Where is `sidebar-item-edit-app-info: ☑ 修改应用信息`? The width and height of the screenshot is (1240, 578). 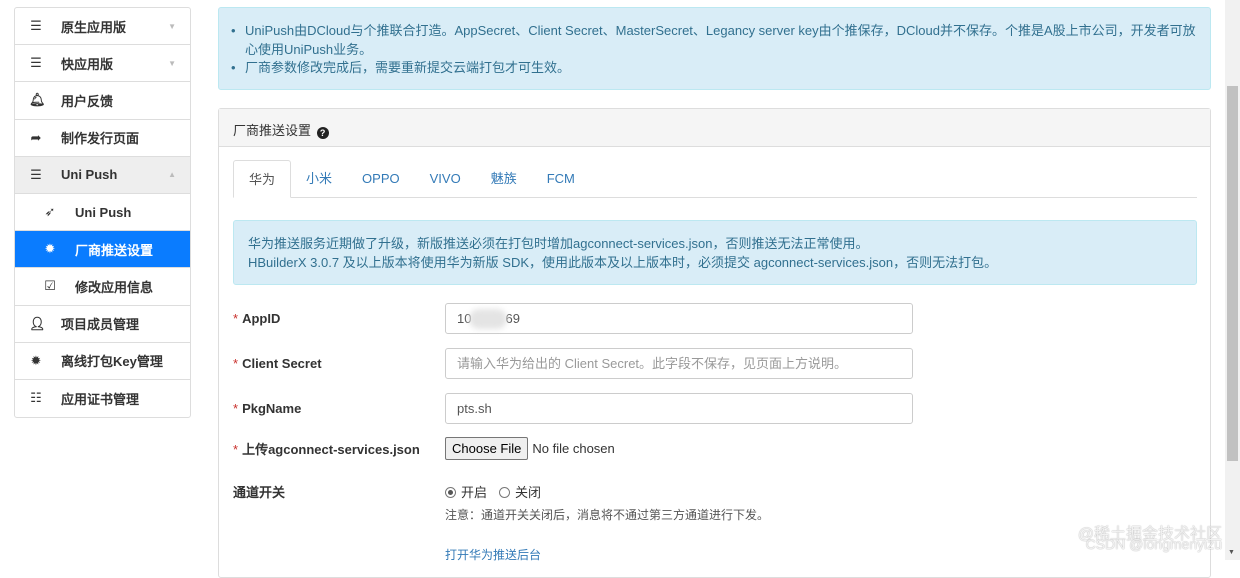 sidebar-item-edit-app-info: ☑ 修改应用信息 is located at coordinates (102, 287).